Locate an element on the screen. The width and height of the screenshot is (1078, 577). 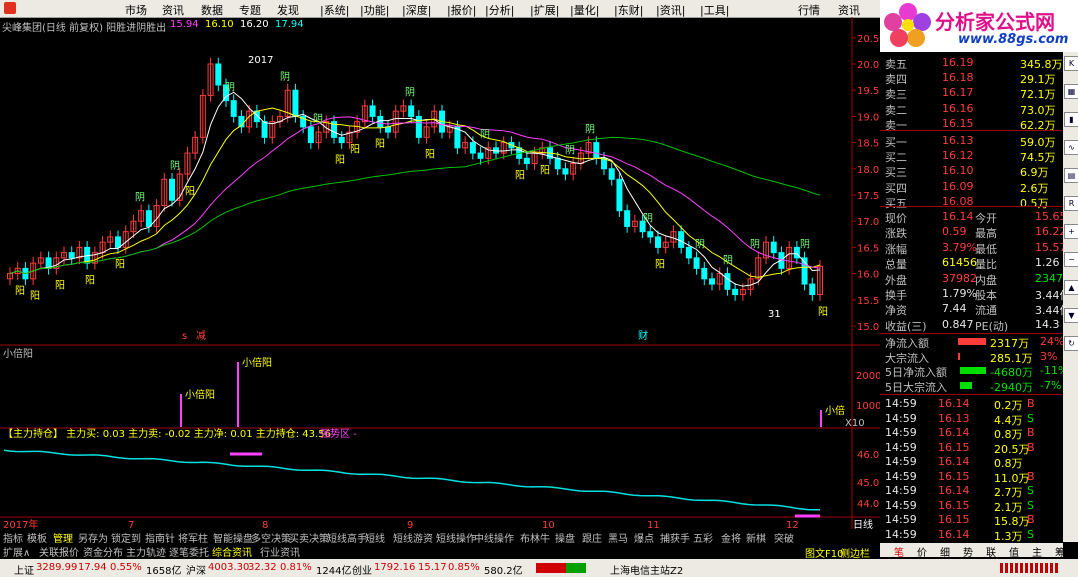
bar-icon: ▮ is located at coordinates (1071, 119).